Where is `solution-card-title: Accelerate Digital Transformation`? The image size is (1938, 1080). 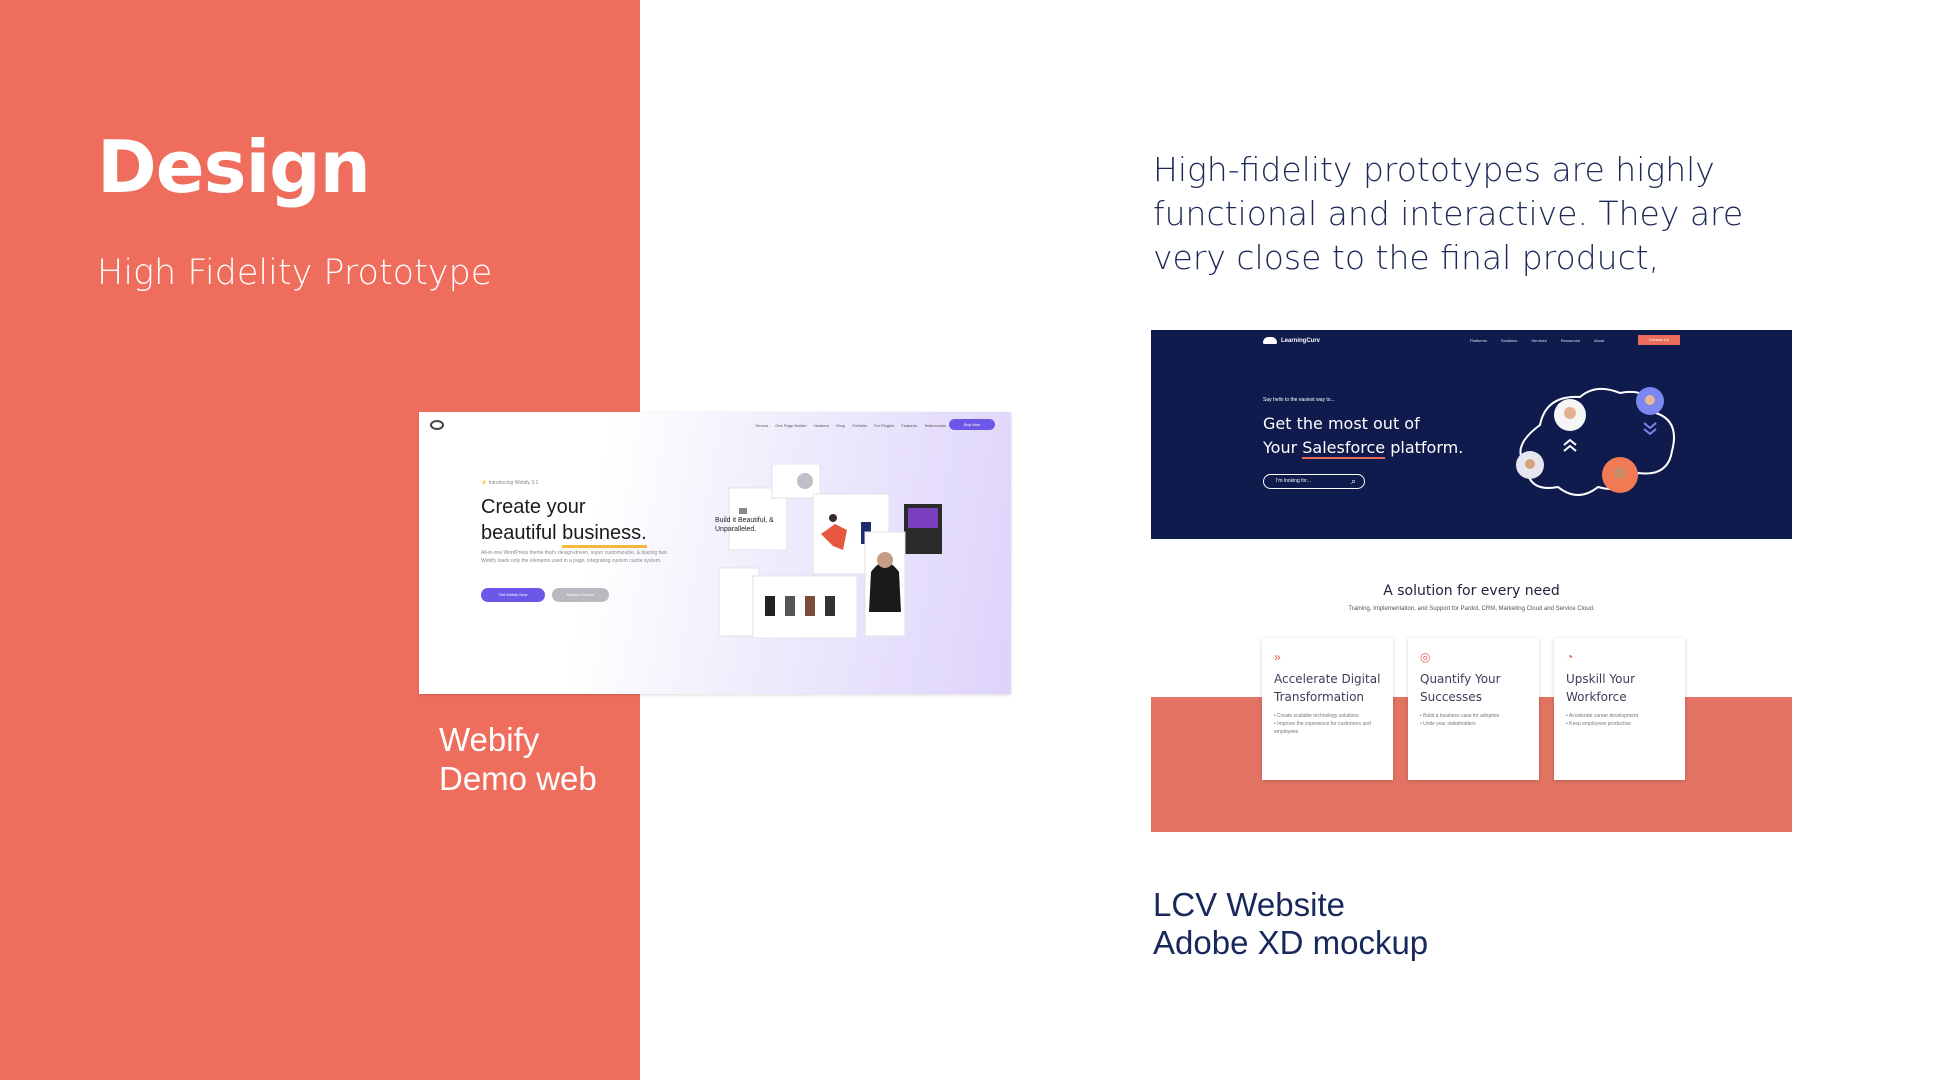 solution-card-title: Accelerate Digital Transformation is located at coordinates (1327, 688).